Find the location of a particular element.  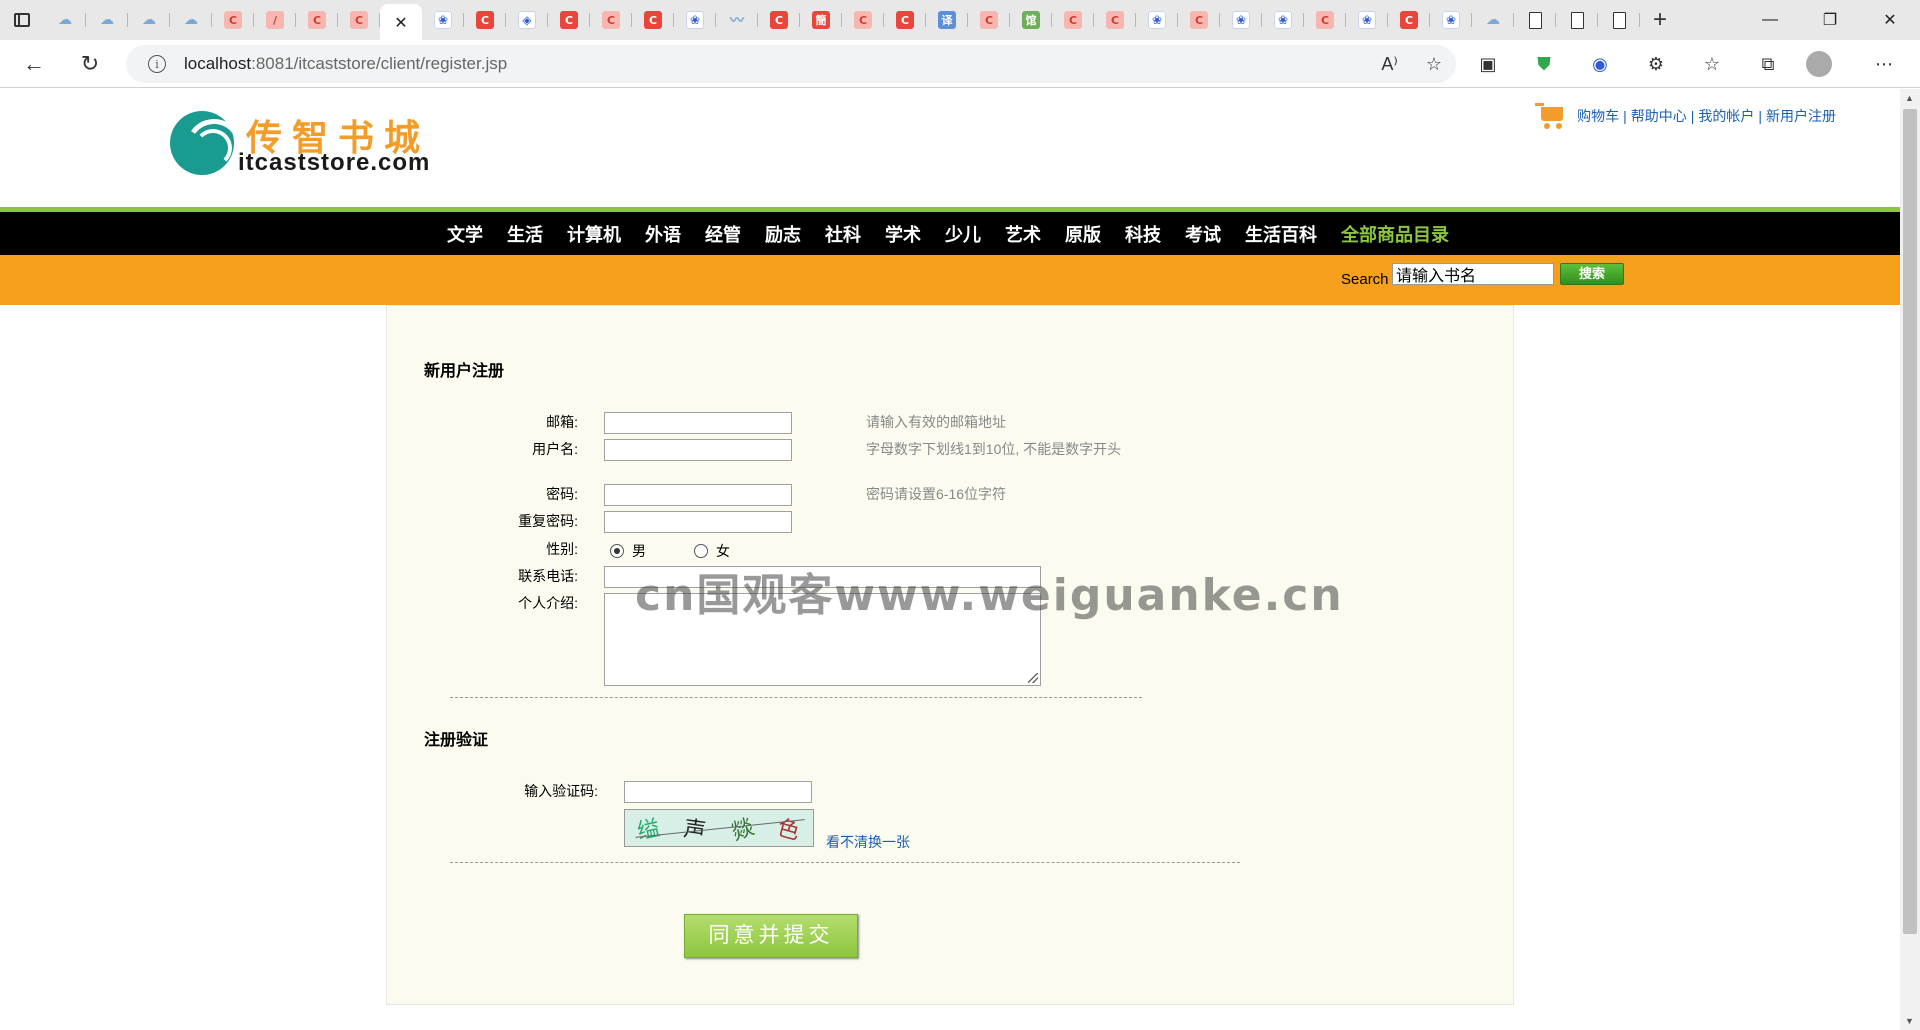

browser-tab: 译 is located at coordinates (947, 20).